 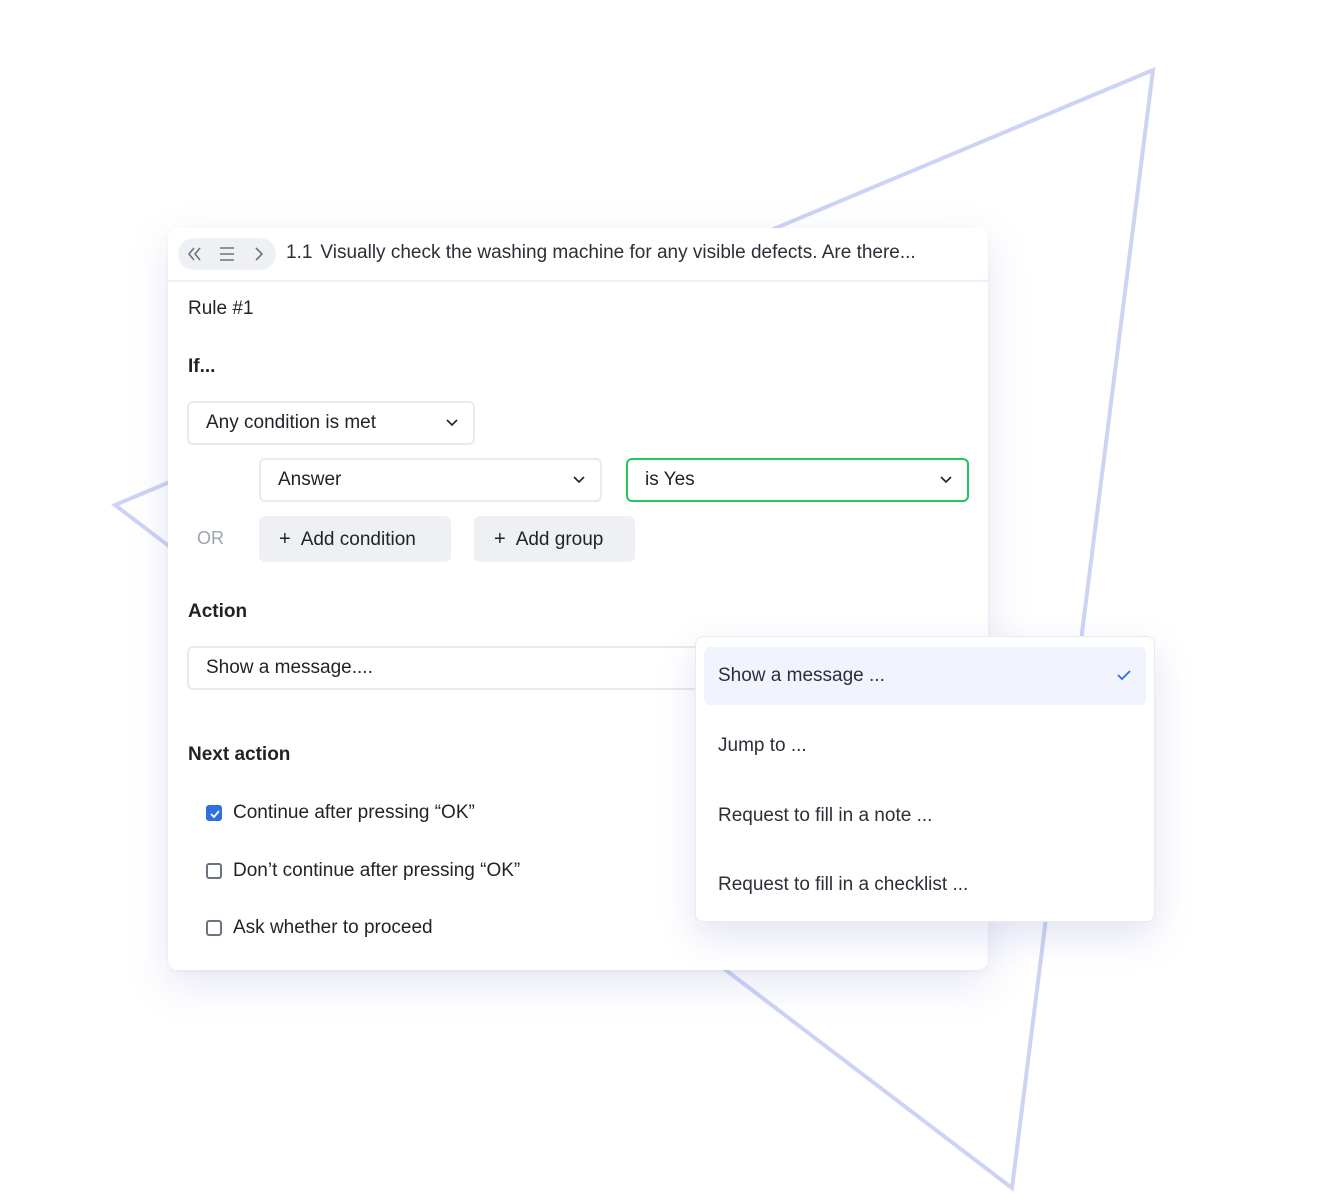 I want to click on condition-operator-select: is Yes, so click(x=797, y=480).